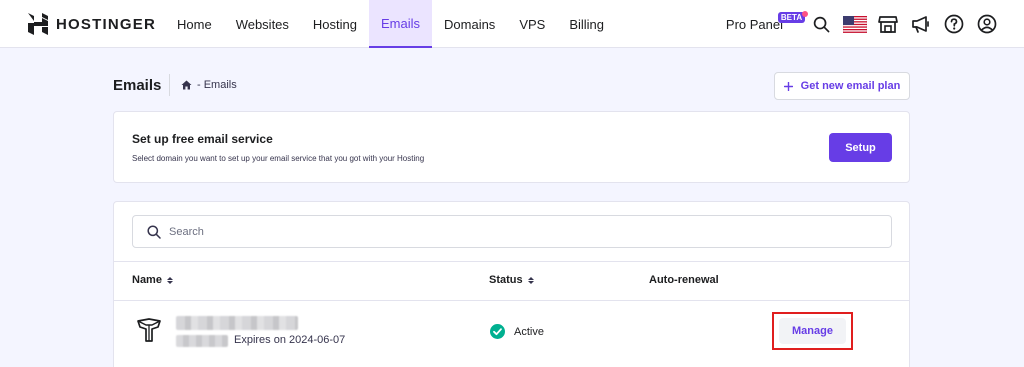 This screenshot has height=367, width=1024. Describe the element at coordinates (38, 24) in the screenshot. I see `hostinger-logo-icon` at that location.